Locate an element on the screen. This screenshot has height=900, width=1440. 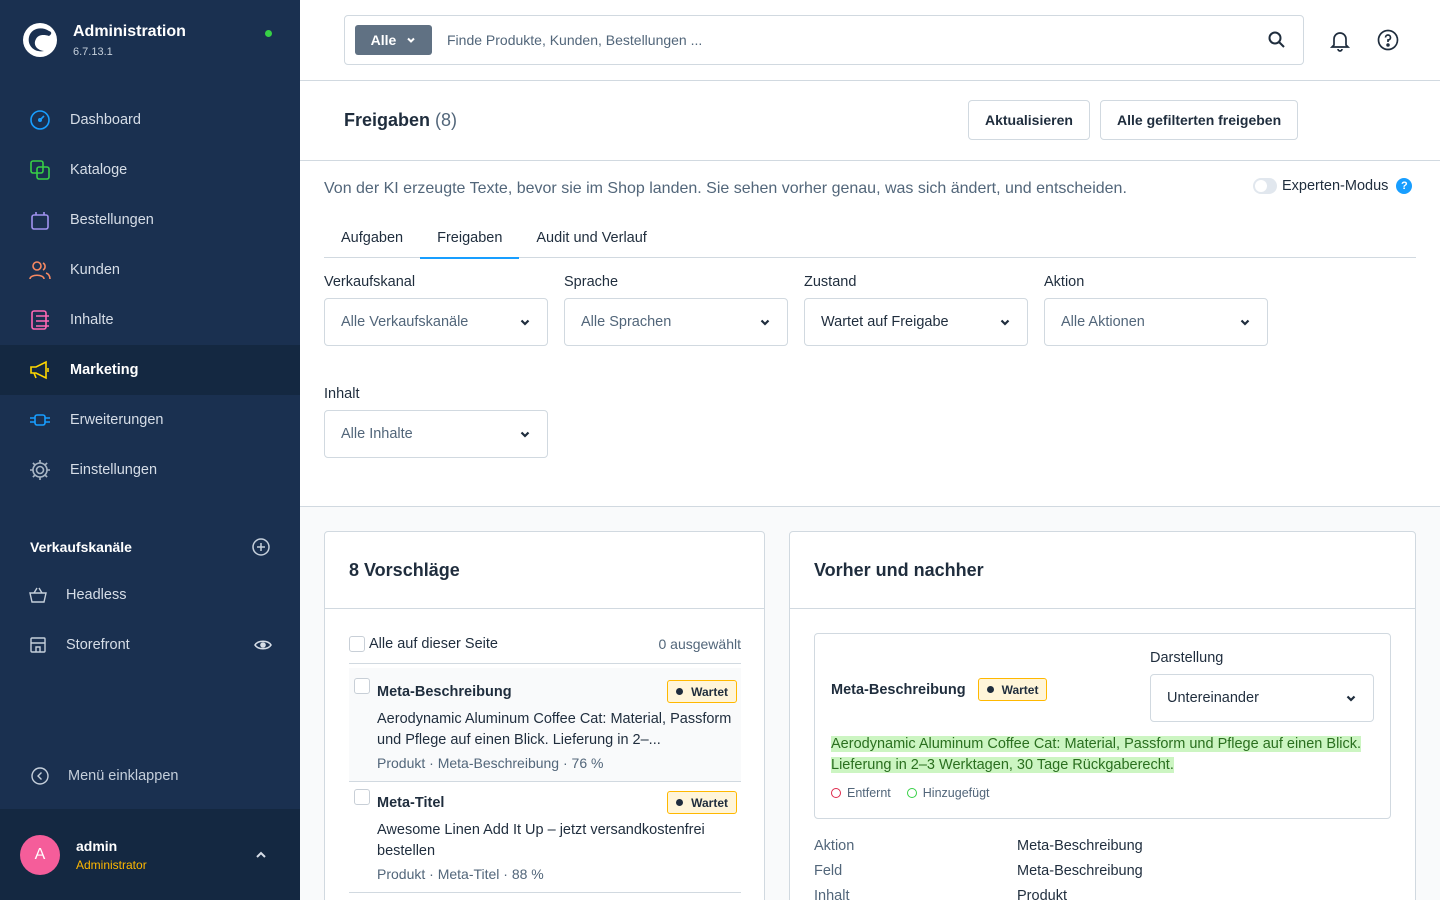
filter-content: Inhalt Alle Inhalte is located at coordinates (436, 422).